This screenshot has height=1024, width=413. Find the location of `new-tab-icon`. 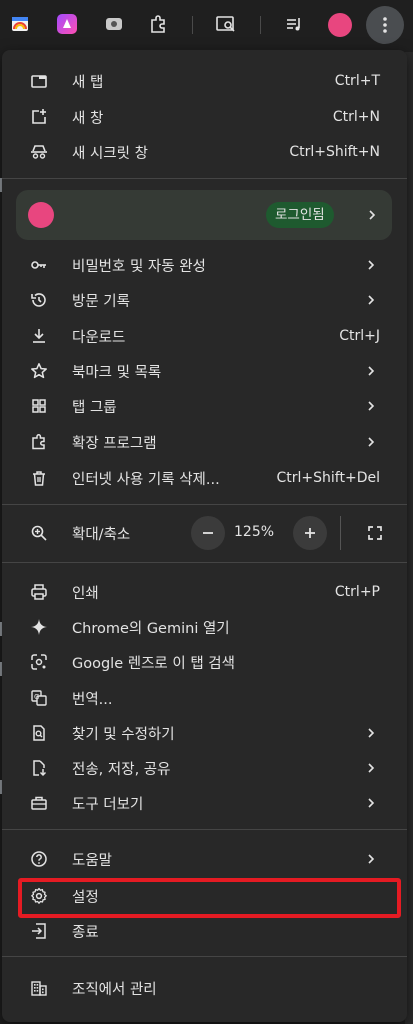

new-tab-icon is located at coordinates (39, 81).